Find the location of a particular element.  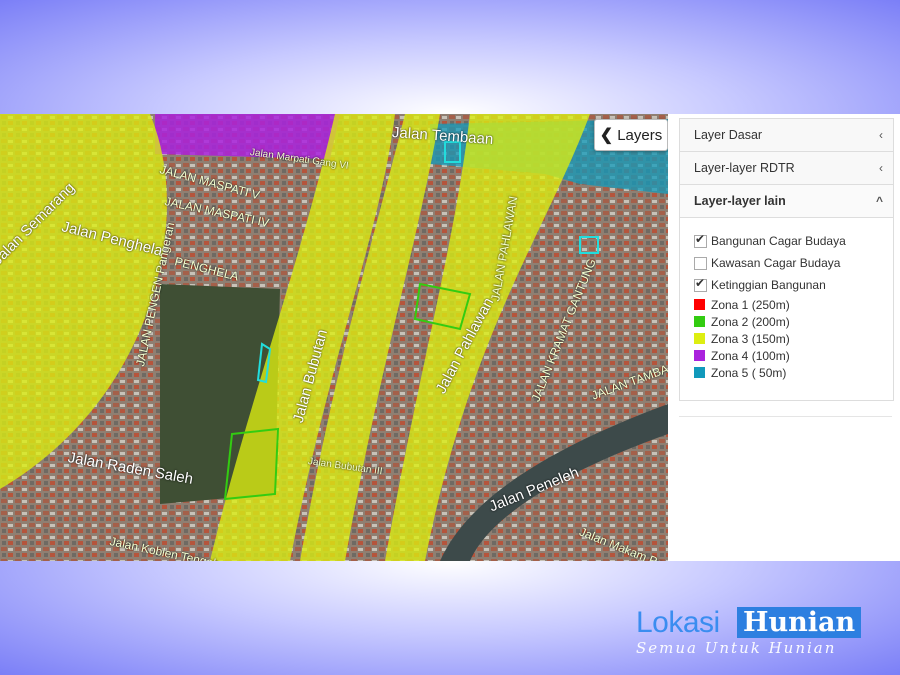

legend-item: Zona 2 (200m) is located at coordinates (786, 321).